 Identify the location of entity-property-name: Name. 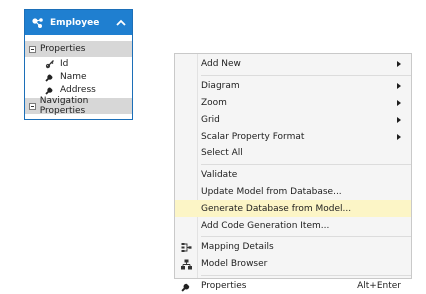
(78, 76).